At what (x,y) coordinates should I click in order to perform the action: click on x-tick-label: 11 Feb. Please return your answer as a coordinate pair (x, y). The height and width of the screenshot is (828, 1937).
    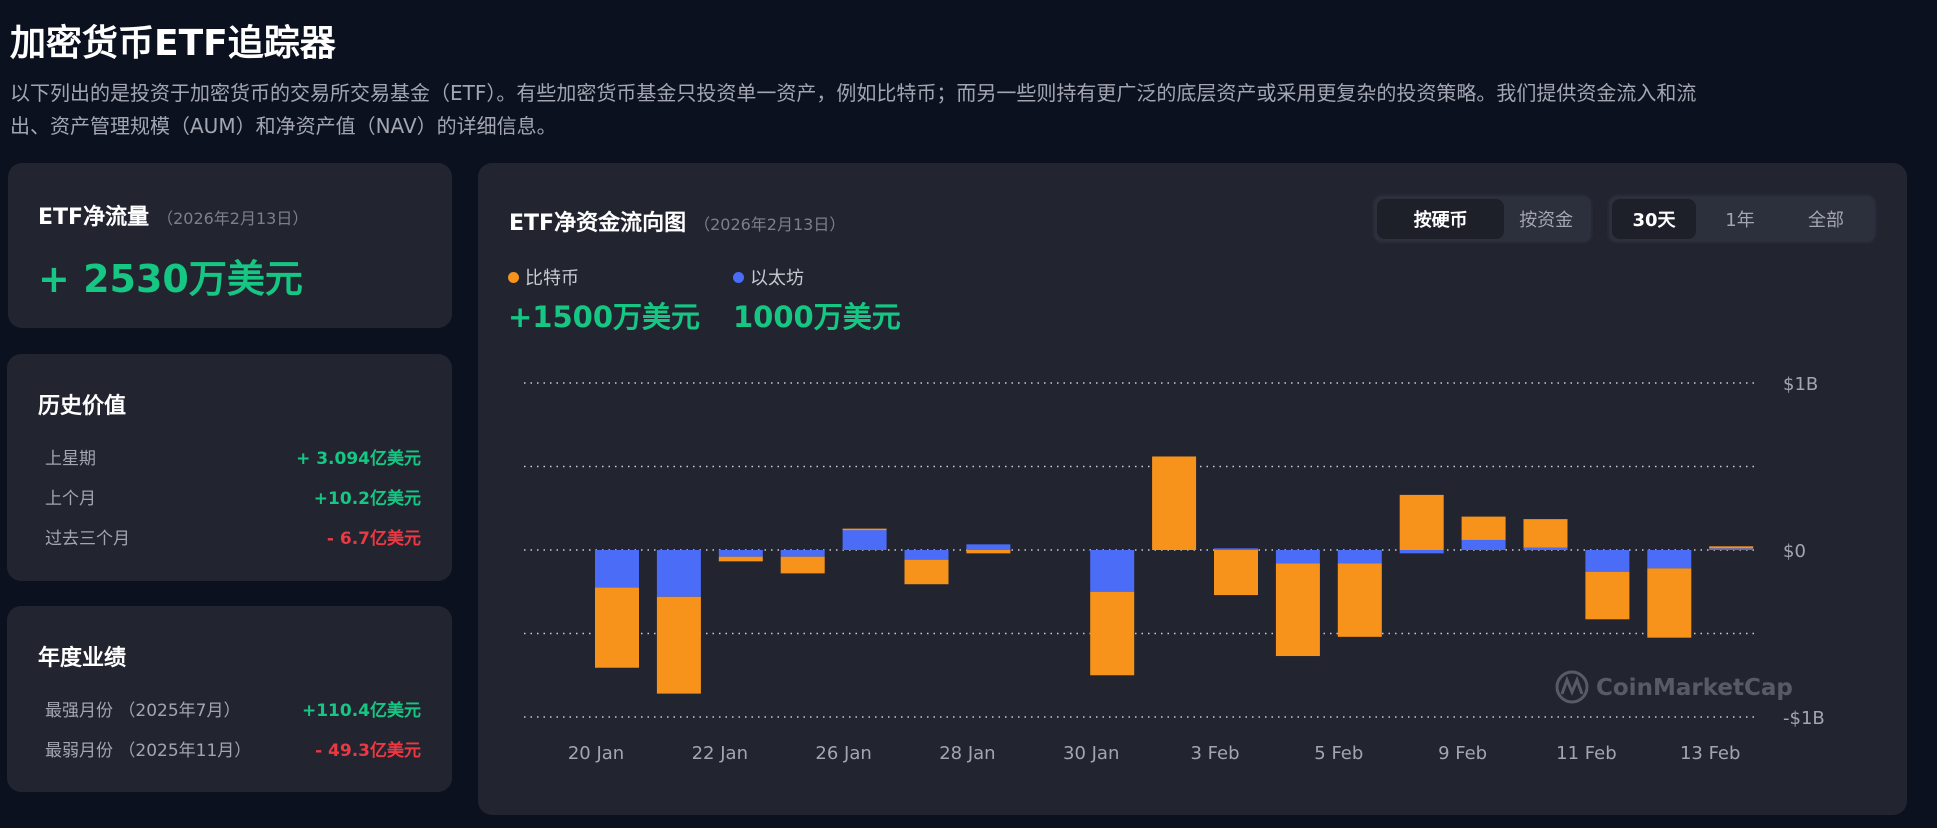
    Looking at the image, I should click on (1586, 753).